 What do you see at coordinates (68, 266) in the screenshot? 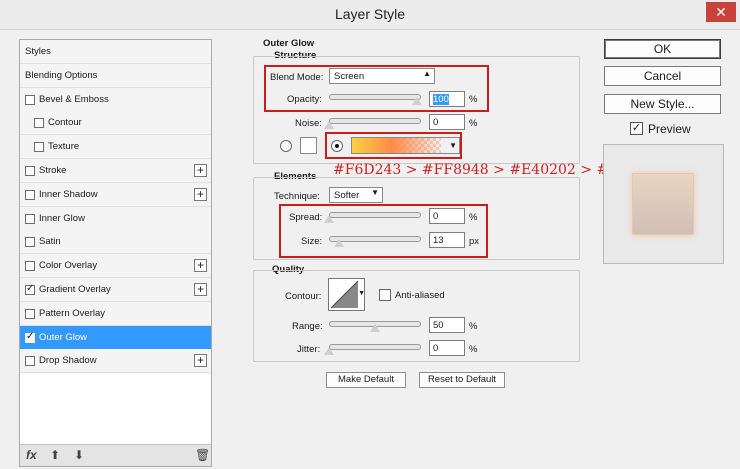
I see `style-item-label: Color Overlay` at bounding box center [68, 266].